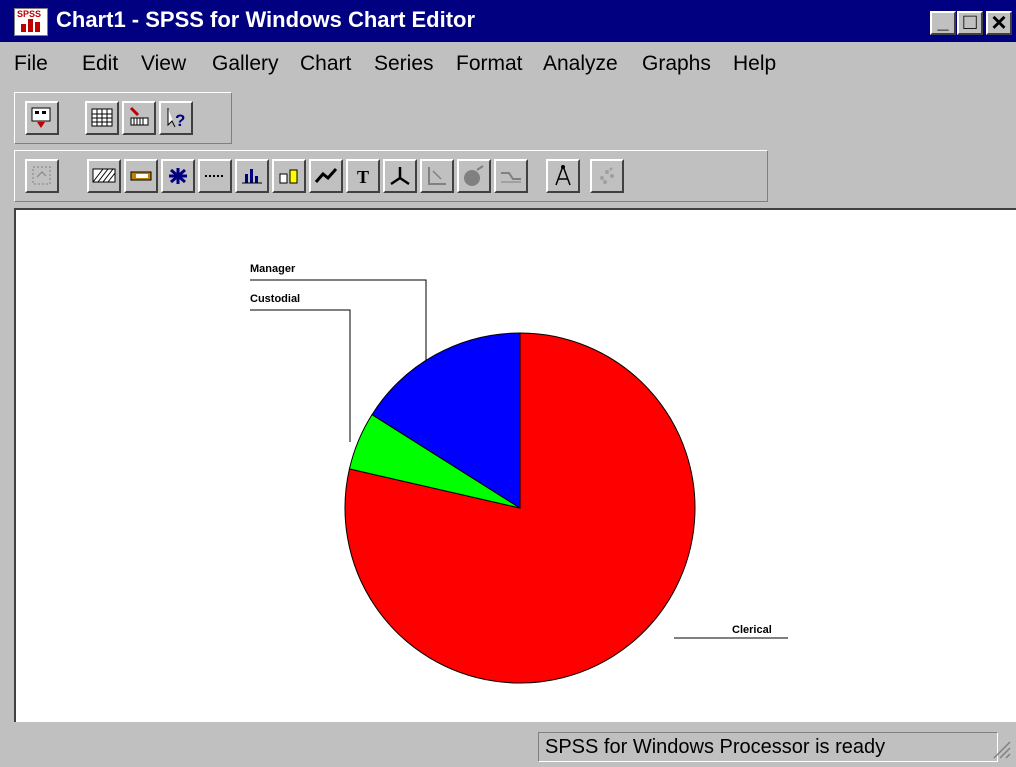 Image resolution: width=1016 pixels, height=767 pixels. I want to click on data-editor-button, so click(42, 118).